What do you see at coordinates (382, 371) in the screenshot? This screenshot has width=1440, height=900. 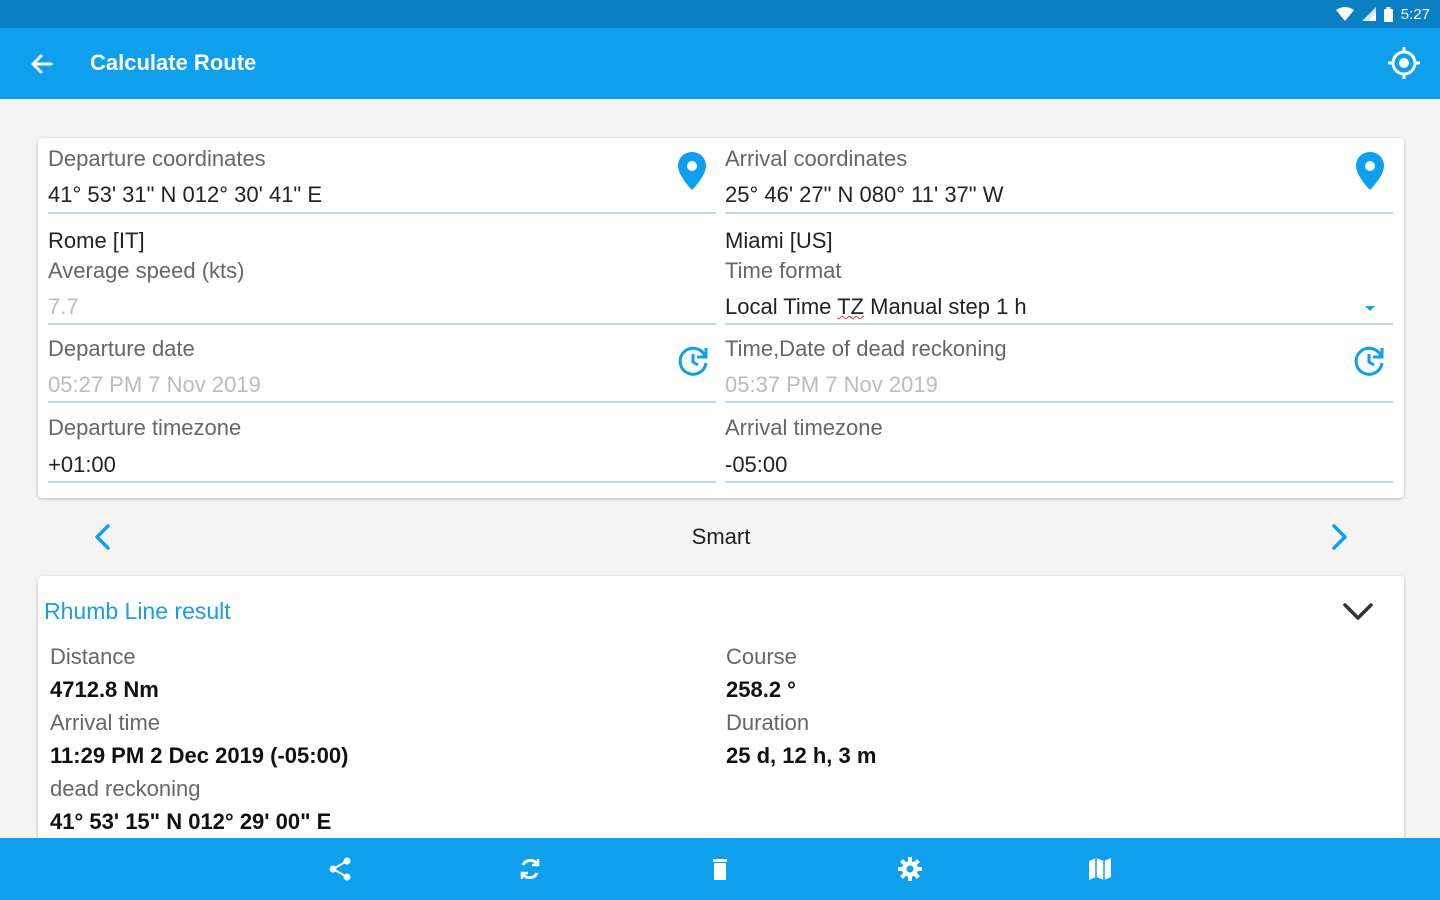 I see `departure-date-field: Departure date 05:27 PM 7 Nov 2019` at bounding box center [382, 371].